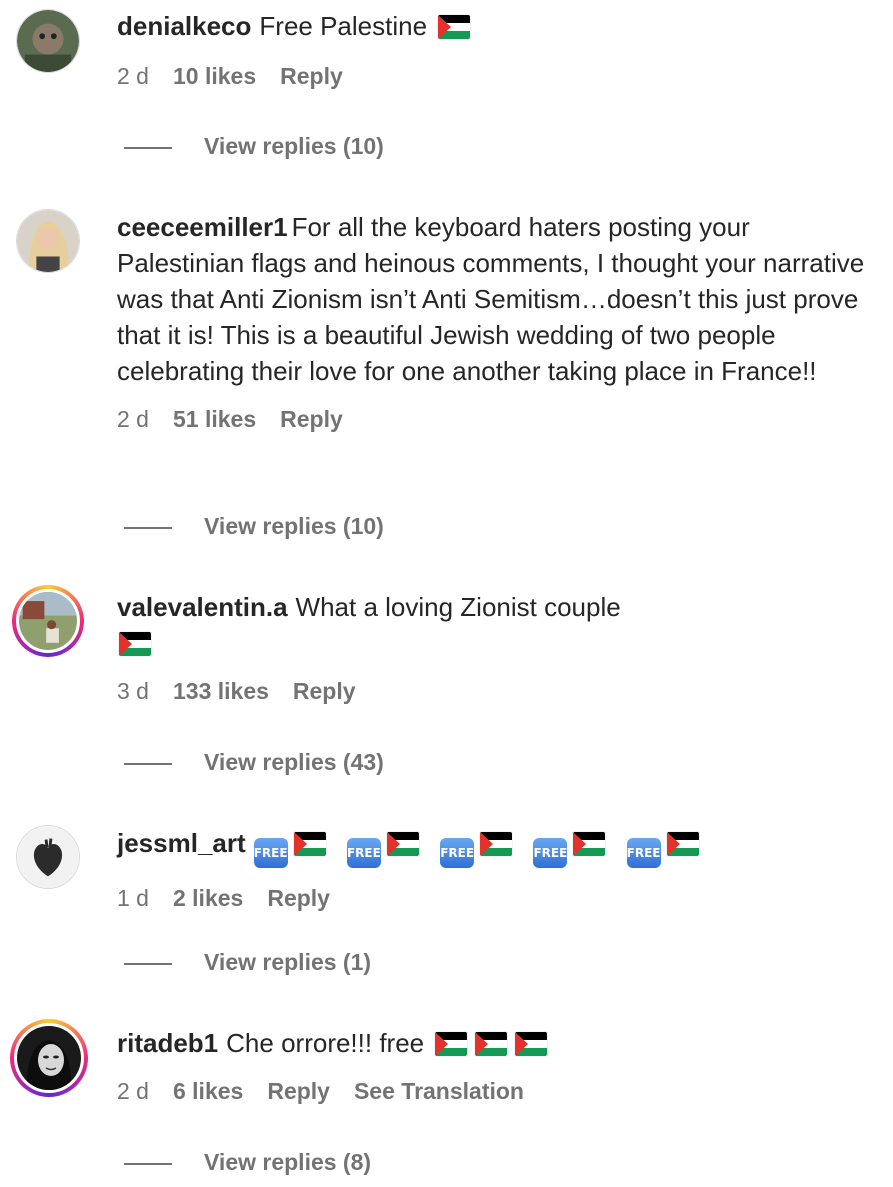 This screenshot has height=1187, width=893. Describe the element at coordinates (498, 691) in the screenshot. I see `comment-meta: 3 d 133 likes Reply` at that location.